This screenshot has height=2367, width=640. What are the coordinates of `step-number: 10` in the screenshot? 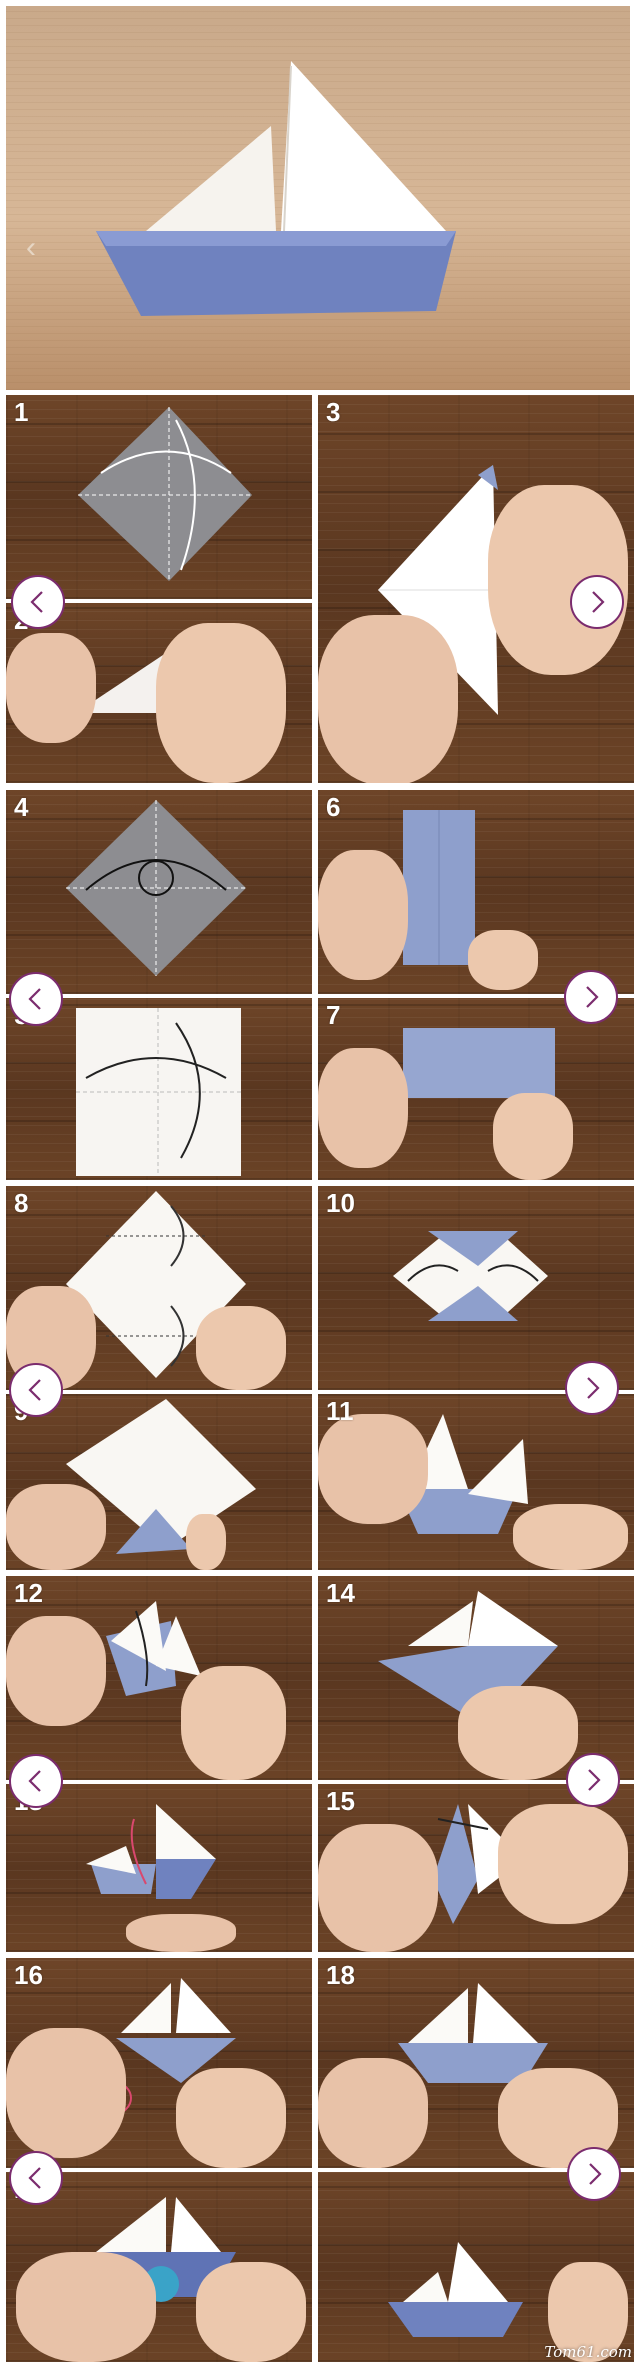 It's located at (340, 1203).